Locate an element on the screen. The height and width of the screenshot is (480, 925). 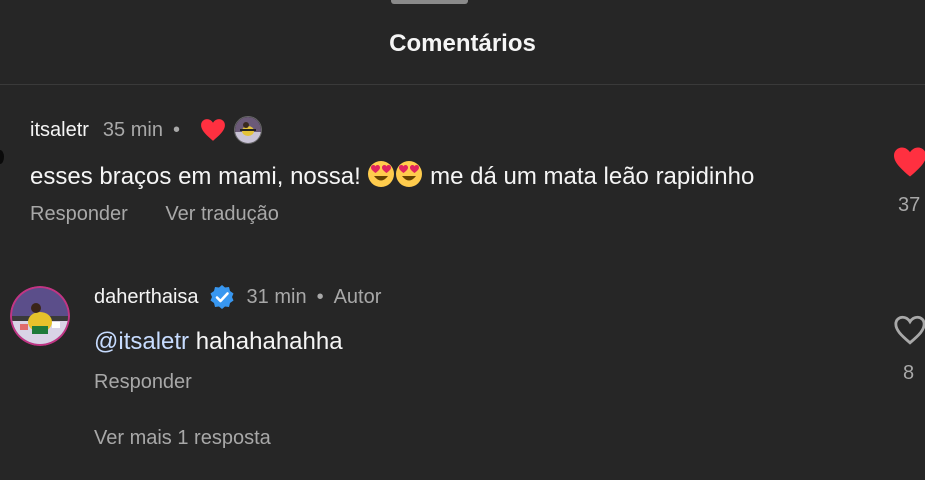
view-more-replies-button: Ver mais 1 resposta is located at coordinates (182, 438).